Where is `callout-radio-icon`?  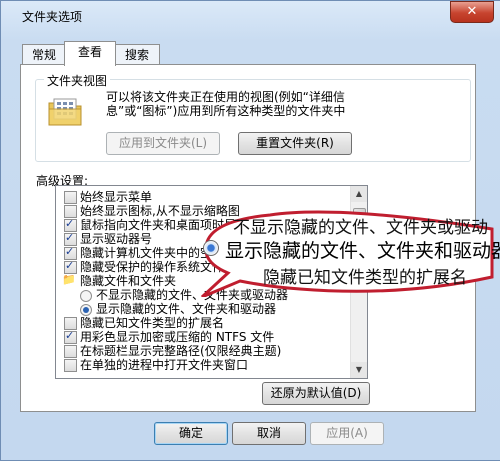 callout-radio-icon is located at coordinates (211, 248).